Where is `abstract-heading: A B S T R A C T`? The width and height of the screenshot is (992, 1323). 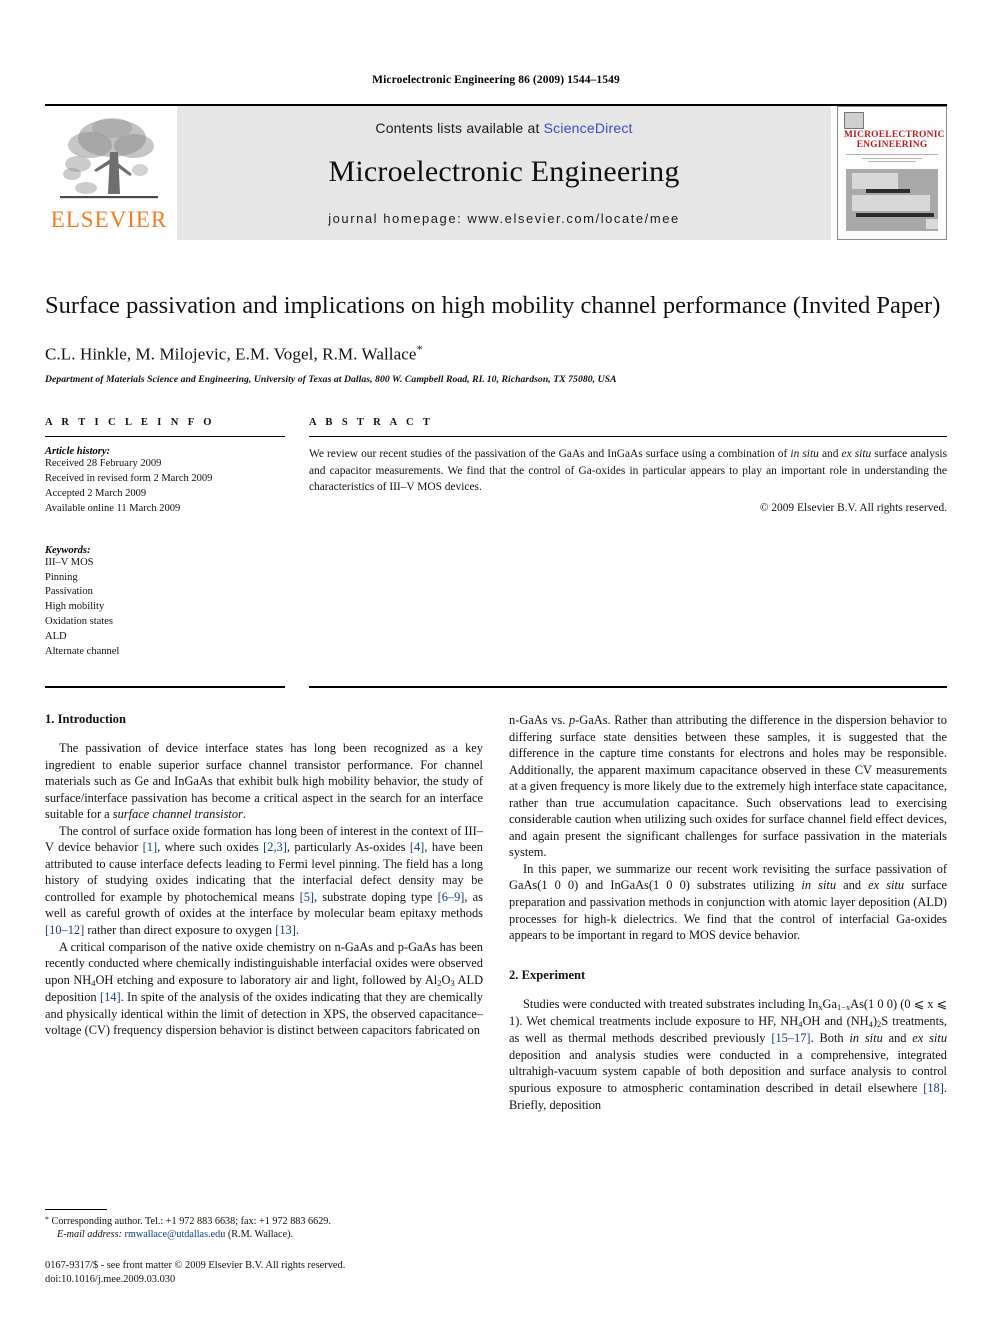 abstract-heading: A B S T R A C T is located at coordinates (371, 423).